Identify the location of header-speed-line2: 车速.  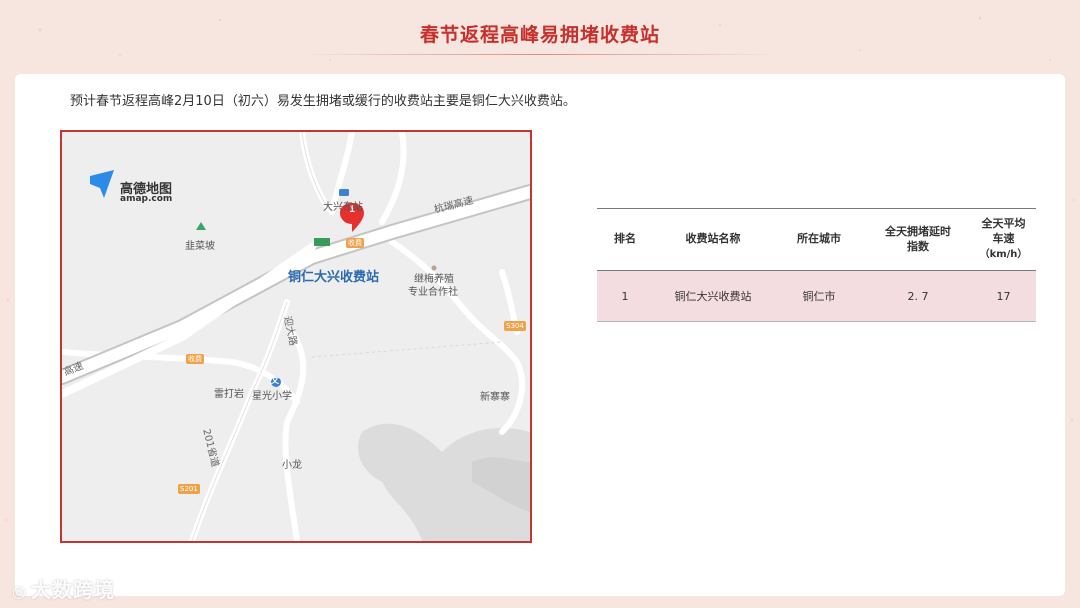
(1003, 239).